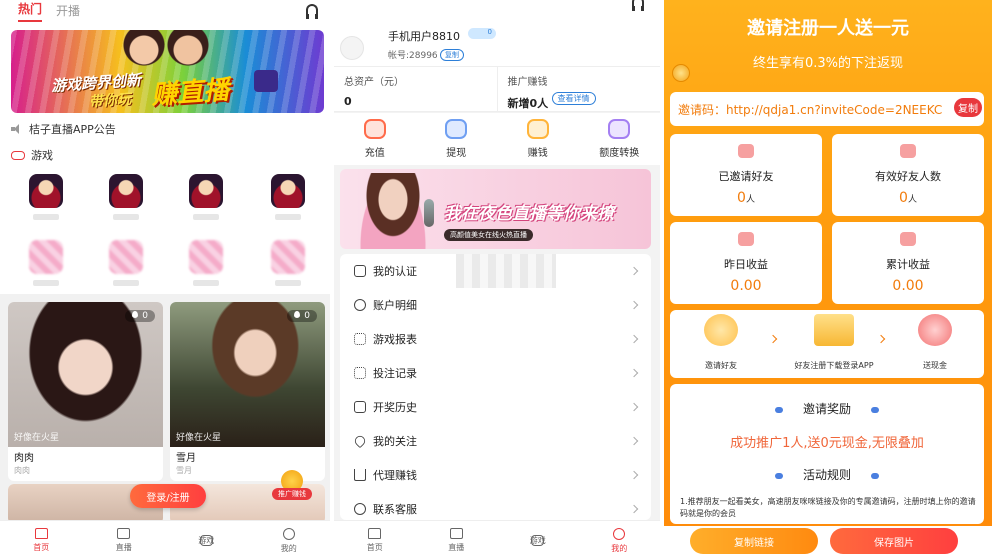  What do you see at coordinates (573, 98) in the screenshot?
I see `view-details-button: 查看详情` at bounding box center [573, 98].